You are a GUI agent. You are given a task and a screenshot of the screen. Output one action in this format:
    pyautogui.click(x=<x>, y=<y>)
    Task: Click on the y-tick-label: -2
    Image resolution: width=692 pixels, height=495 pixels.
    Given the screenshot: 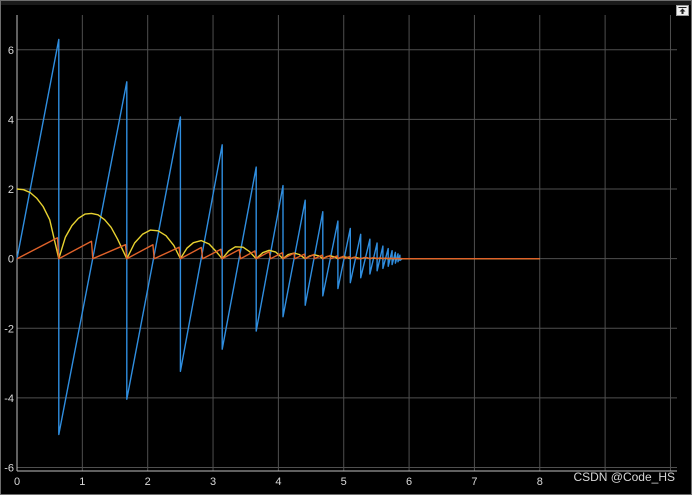 What is the action you would take?
    pyautogui.click(x=9, y=329)
    